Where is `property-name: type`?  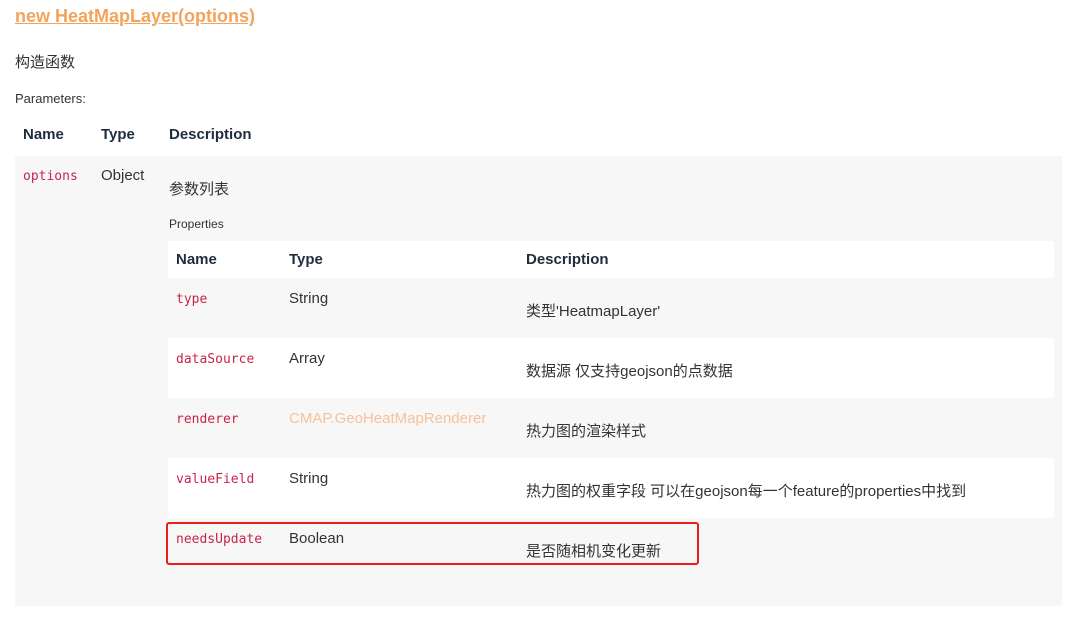
property-name: type is located at coordinates (192, 299).